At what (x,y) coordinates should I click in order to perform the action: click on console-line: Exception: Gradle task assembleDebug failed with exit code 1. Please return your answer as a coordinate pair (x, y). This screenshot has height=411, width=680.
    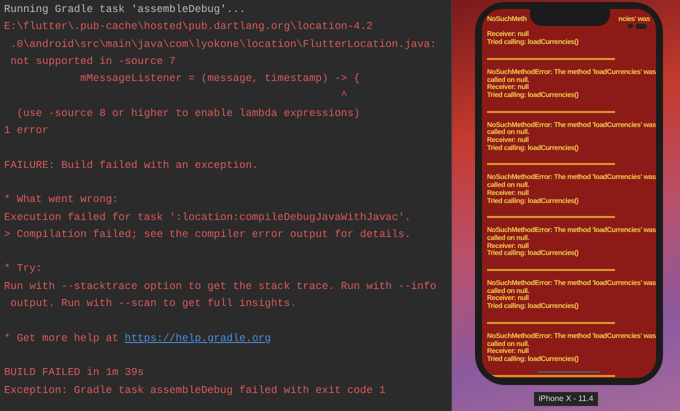
    Looking at the image, I should click on (195, 391).